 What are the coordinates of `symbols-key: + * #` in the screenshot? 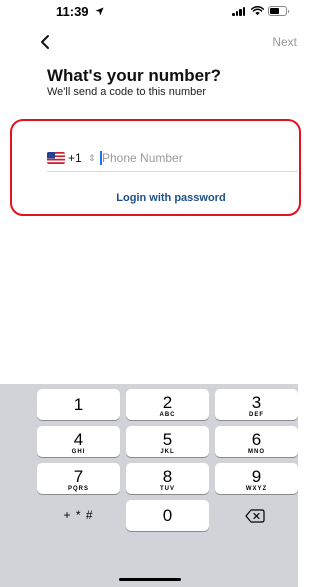 It's located at (78, 515).